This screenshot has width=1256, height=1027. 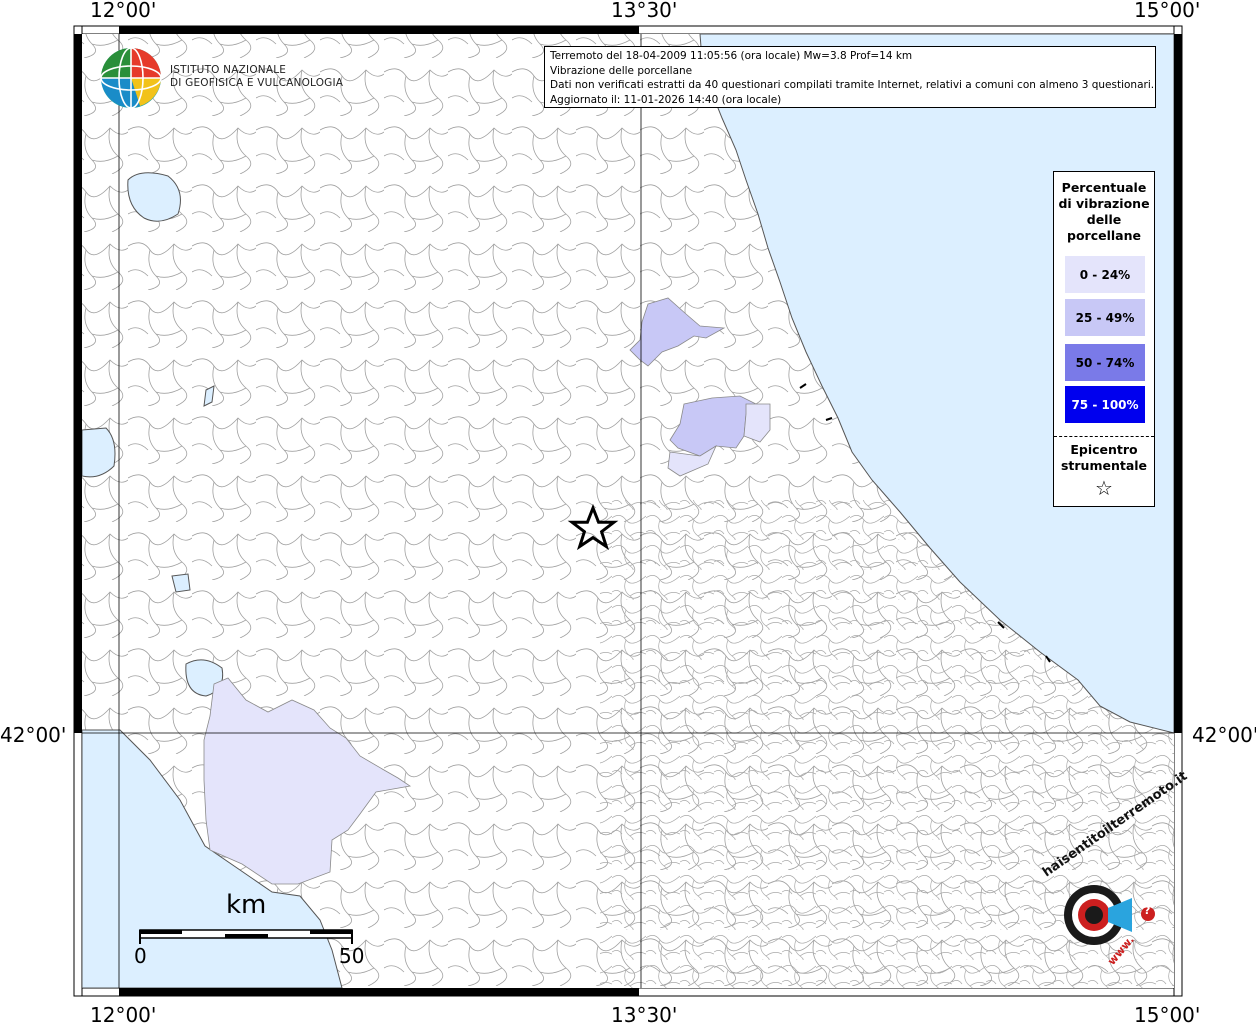 What do you see at coordinates (228, 70) in the screenshot?
I see `ingv-line1: ISTITUTO NAZIONALE` at bounding box center [228, 70].